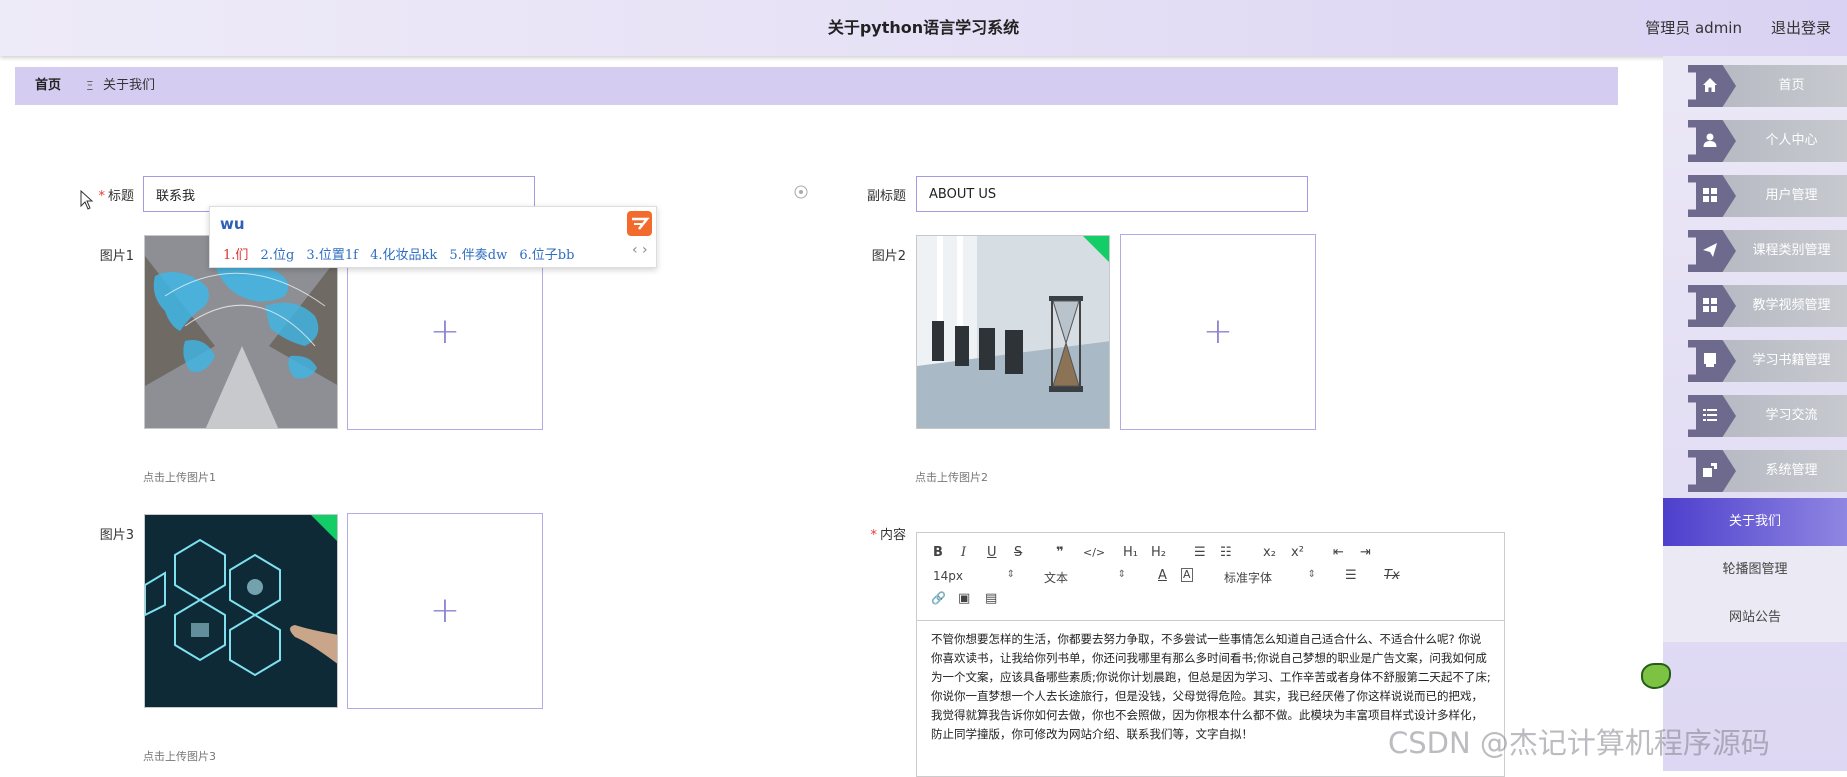  I want to click on h1-button: H₁, so click(1130, 552).